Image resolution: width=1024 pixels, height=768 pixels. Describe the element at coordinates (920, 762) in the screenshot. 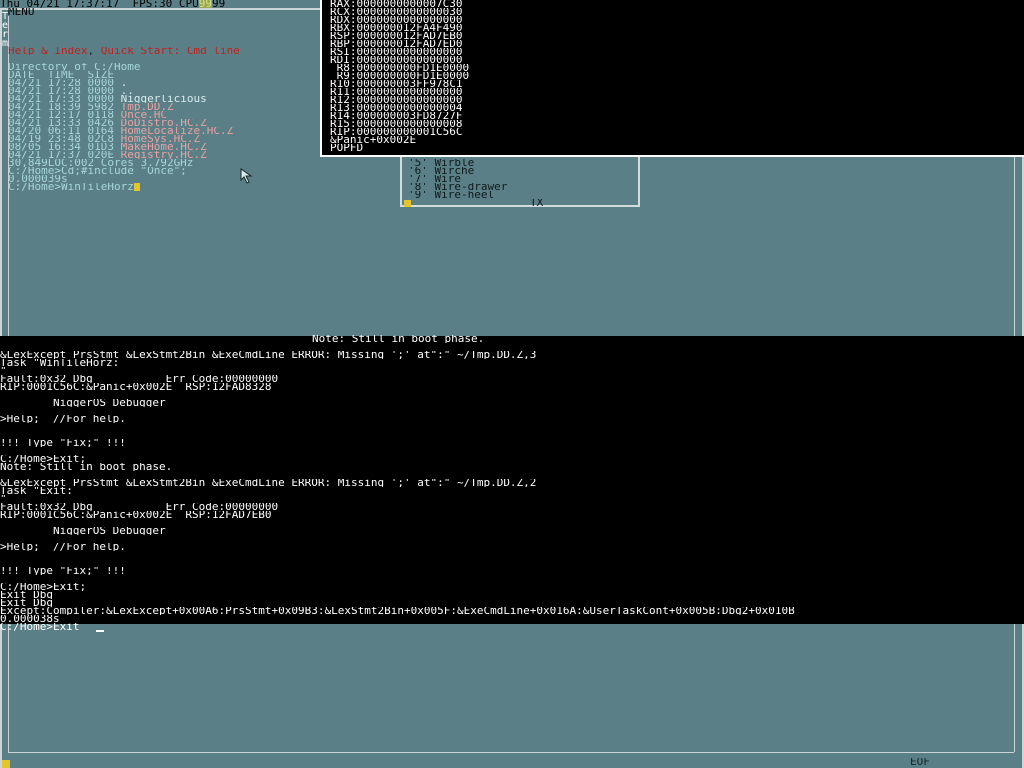

I see `eof-label: EOF` at that location.